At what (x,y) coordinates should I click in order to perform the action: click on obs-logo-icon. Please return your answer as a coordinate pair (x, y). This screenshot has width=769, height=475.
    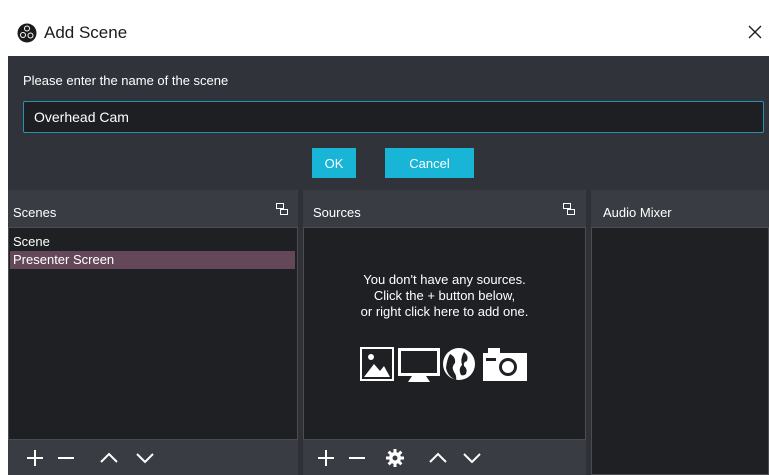
    Looking at the image, I should click on (27, 33).